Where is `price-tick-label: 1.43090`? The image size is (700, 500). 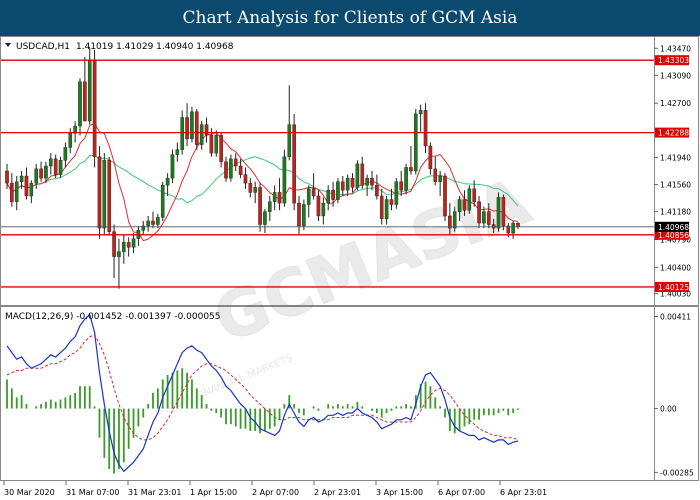 price-tick-label: 1.43090 is located at coordinates (675, 75).